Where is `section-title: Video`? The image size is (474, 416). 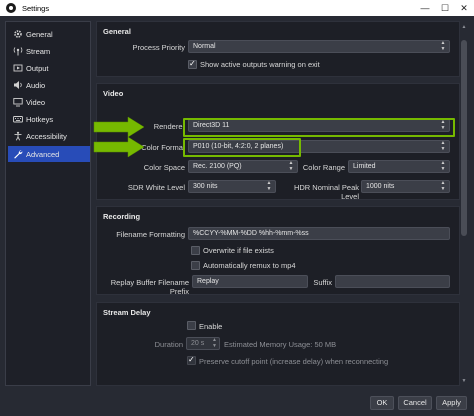
section-title: Video is located at coordinates (113, 93).